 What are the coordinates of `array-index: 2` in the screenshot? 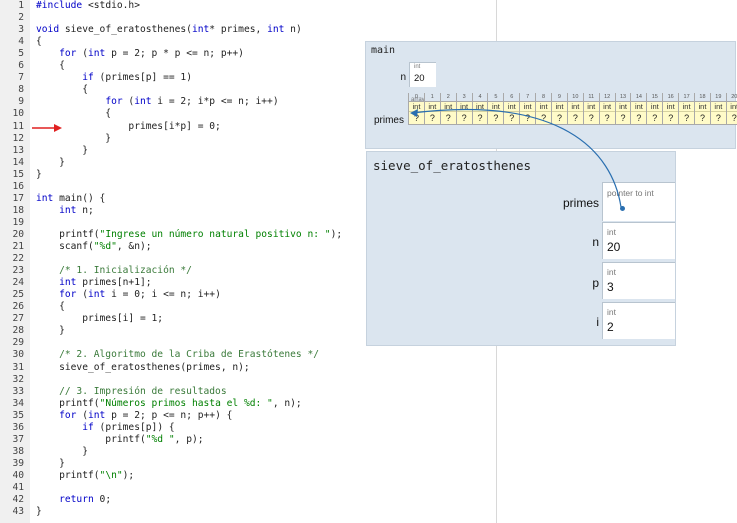 It's located at (448, 97).